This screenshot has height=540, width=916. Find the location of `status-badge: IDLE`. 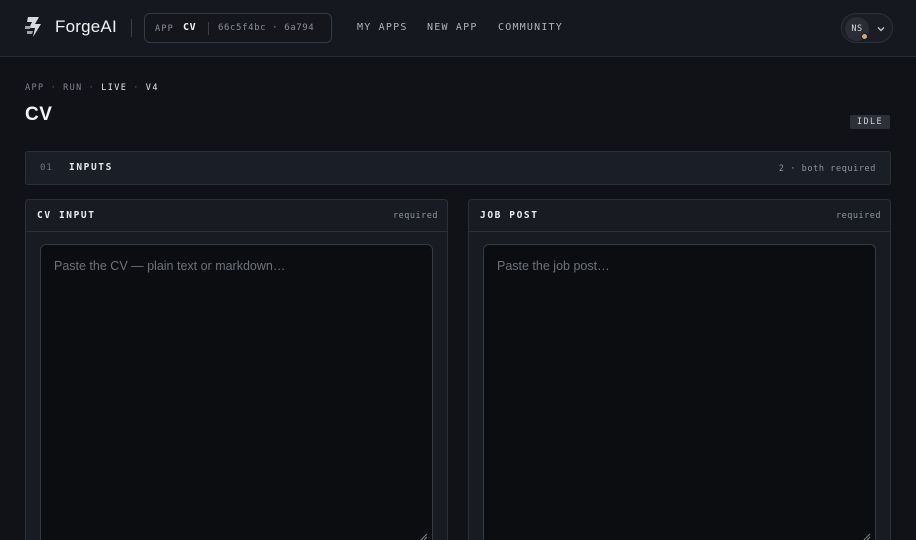

status-badge: IDLE is located at coordinates (870, 122).